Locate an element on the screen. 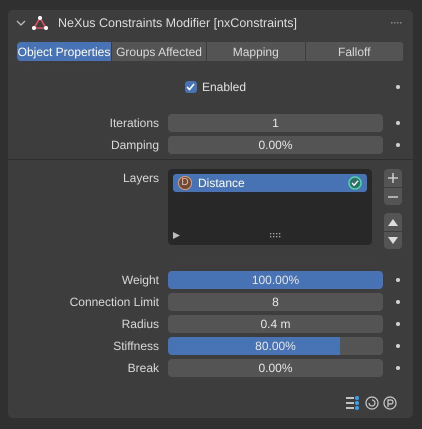 The width and height of the screenshot is (422, 429). number-field: 0.4 m is located at coordinates (275, 324).